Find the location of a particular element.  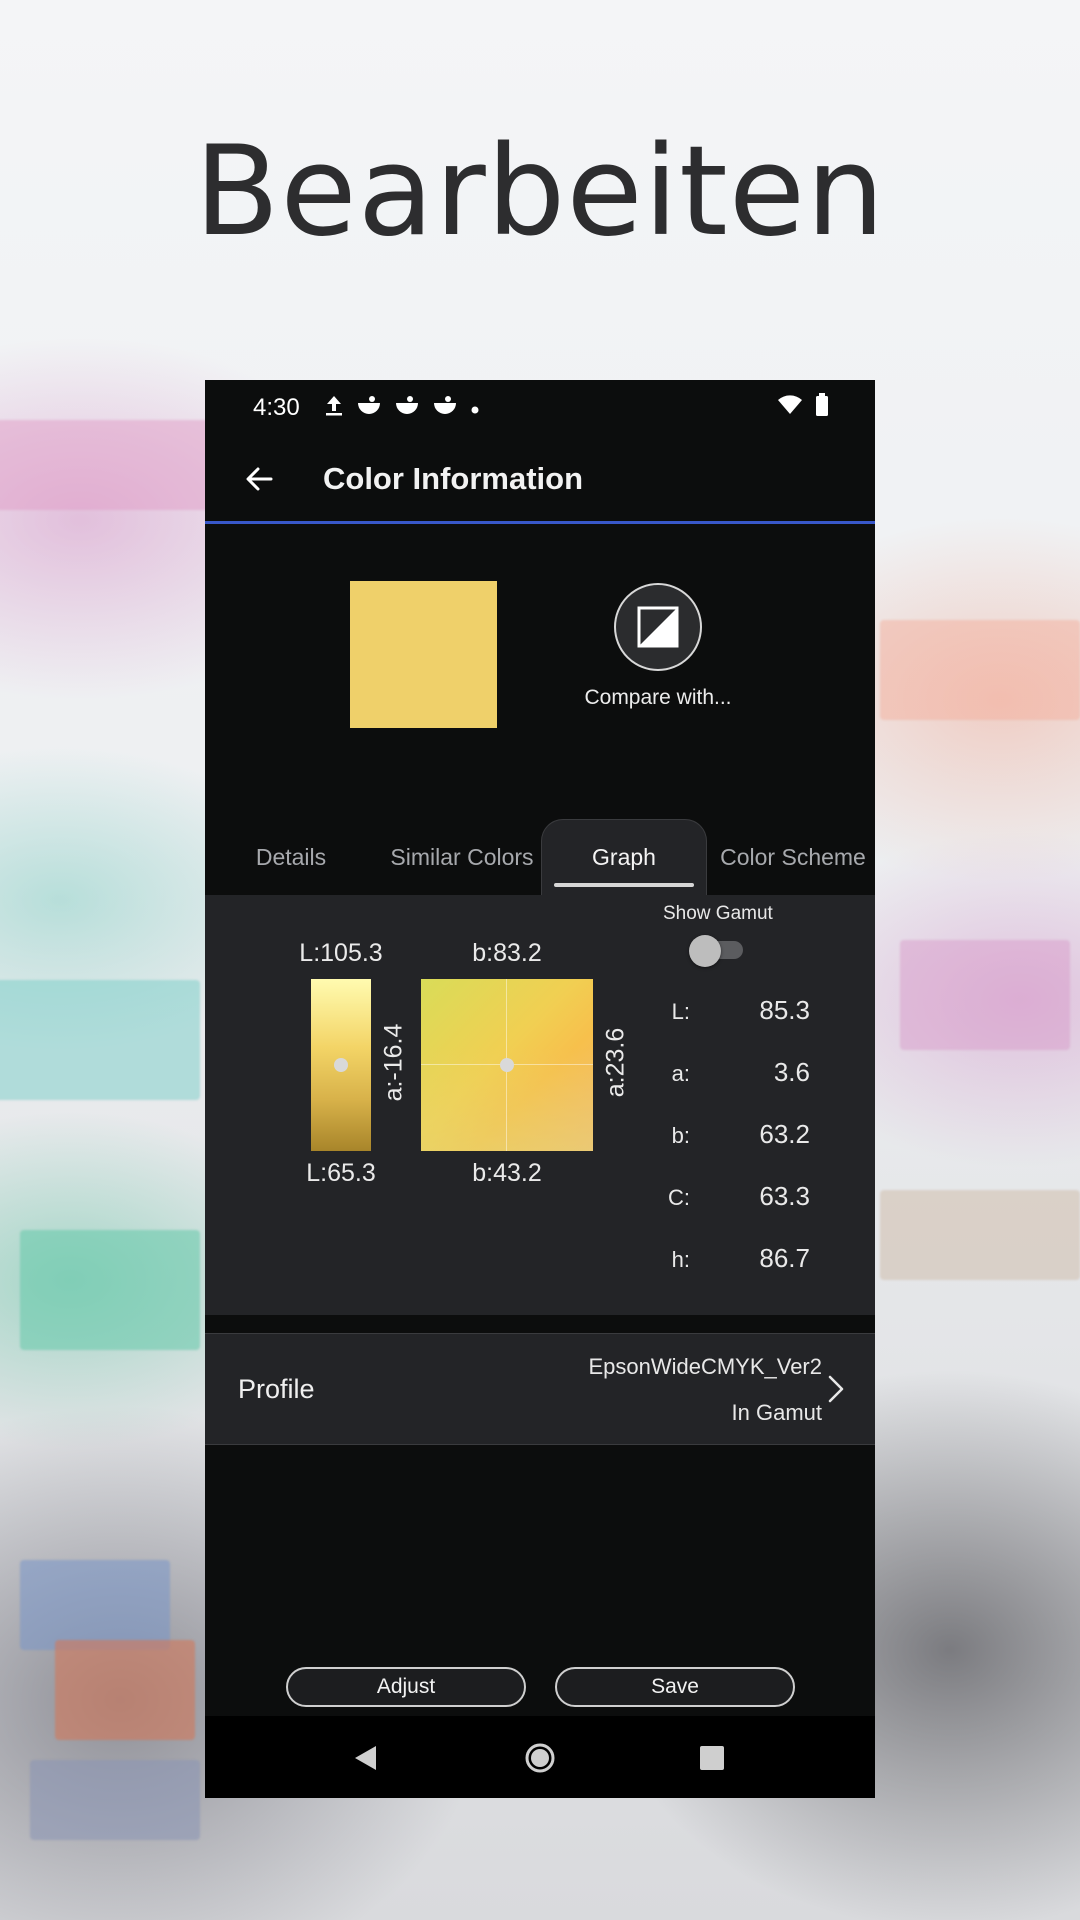

compare-icon is located at coordinates (658, 627).